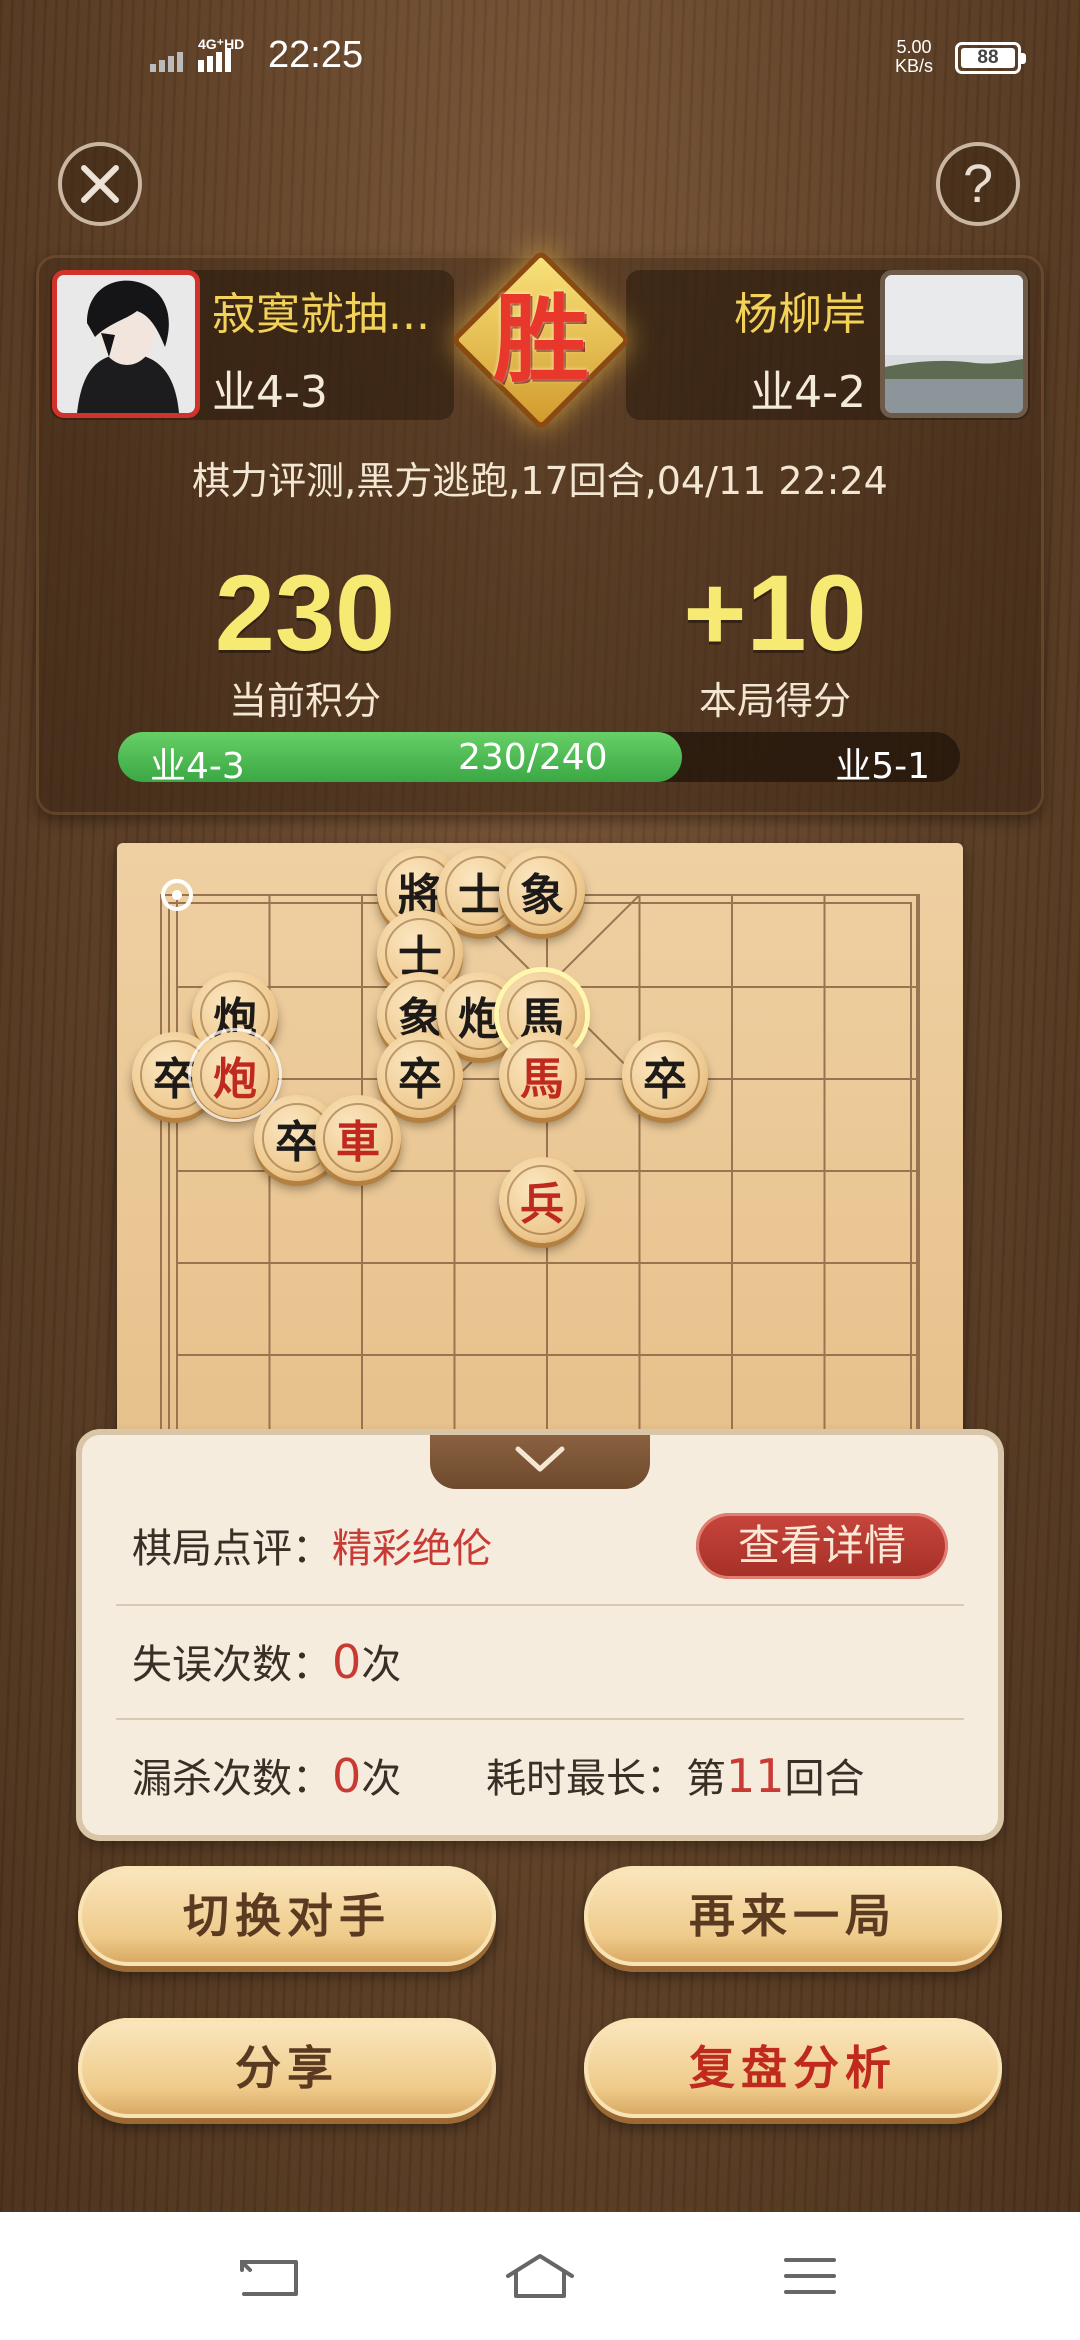  I want to click on battery-level: 88, so click(988, 58).